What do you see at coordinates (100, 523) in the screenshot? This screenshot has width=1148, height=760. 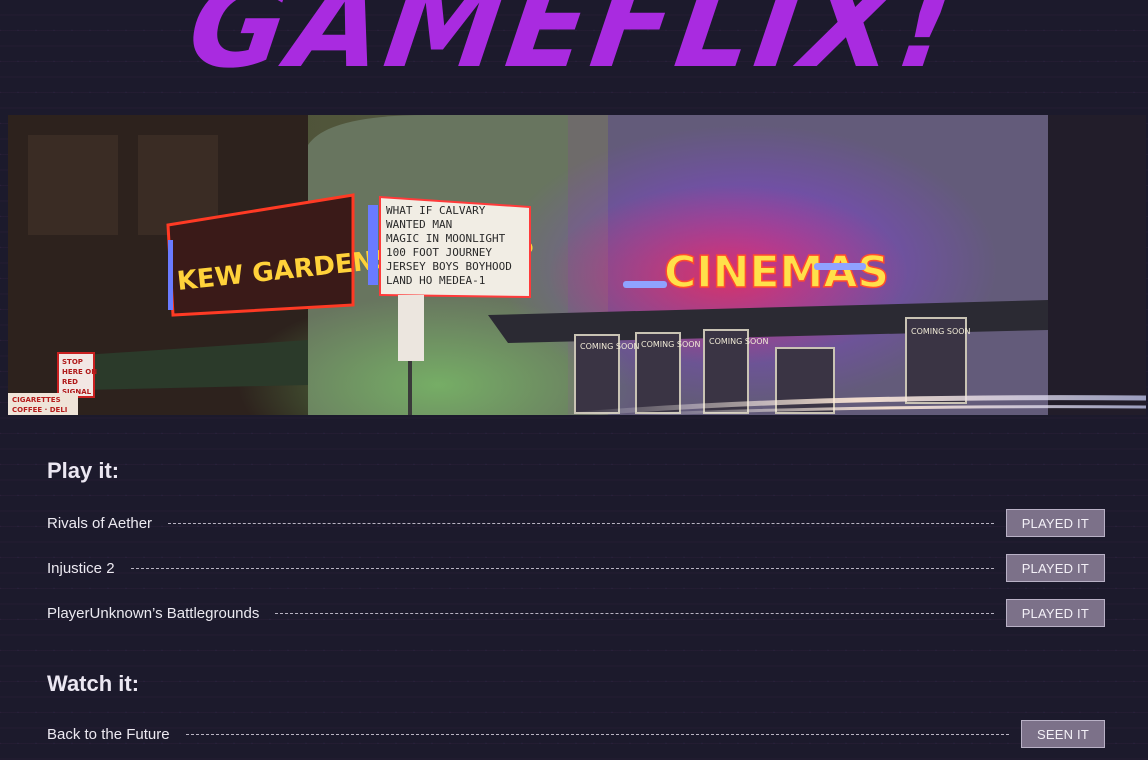 I see `game-title: Rivals of Aether` at bounding box center [100, 523].